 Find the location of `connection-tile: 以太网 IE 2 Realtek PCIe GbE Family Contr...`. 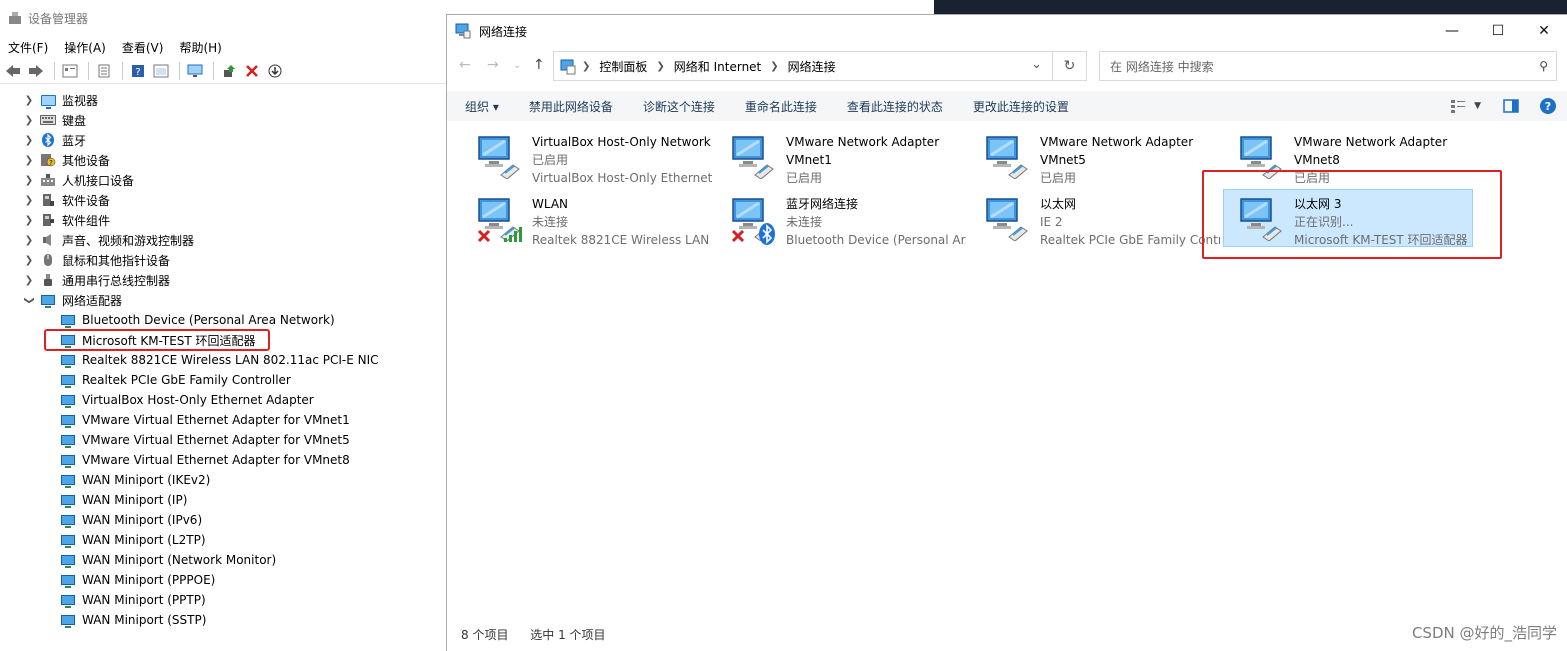

connection-tile: 以太网 IE 2 Realtek PCIe GbE Family Contr... is located at coordinates (1096, 220).